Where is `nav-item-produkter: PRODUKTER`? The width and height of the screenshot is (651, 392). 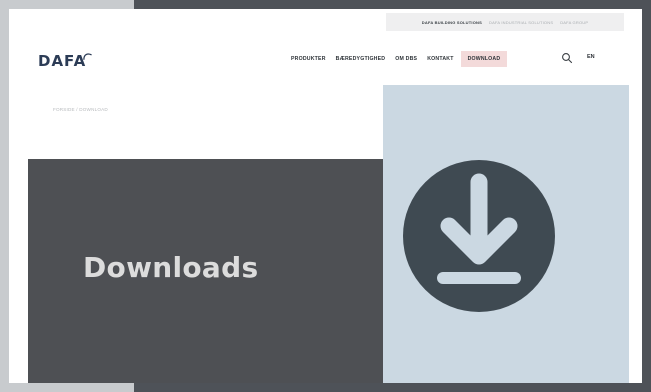 nav-item-produkter: PRODUKTER is located at coordinates (308, 59).